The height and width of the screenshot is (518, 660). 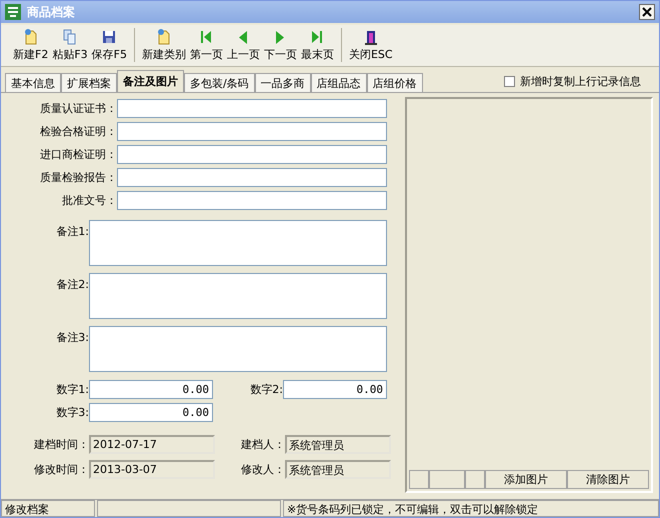 I want to click on field-label: 数字1:, so click(x=72, y=389).